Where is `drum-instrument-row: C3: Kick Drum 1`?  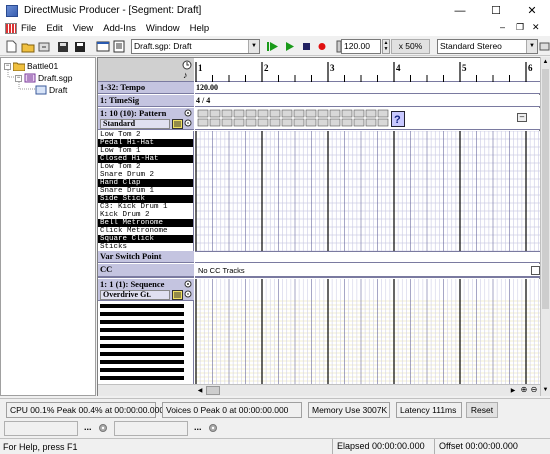
drum-instrument-row: C3: Kick Drum 1 is located at coordinates (145, 207).